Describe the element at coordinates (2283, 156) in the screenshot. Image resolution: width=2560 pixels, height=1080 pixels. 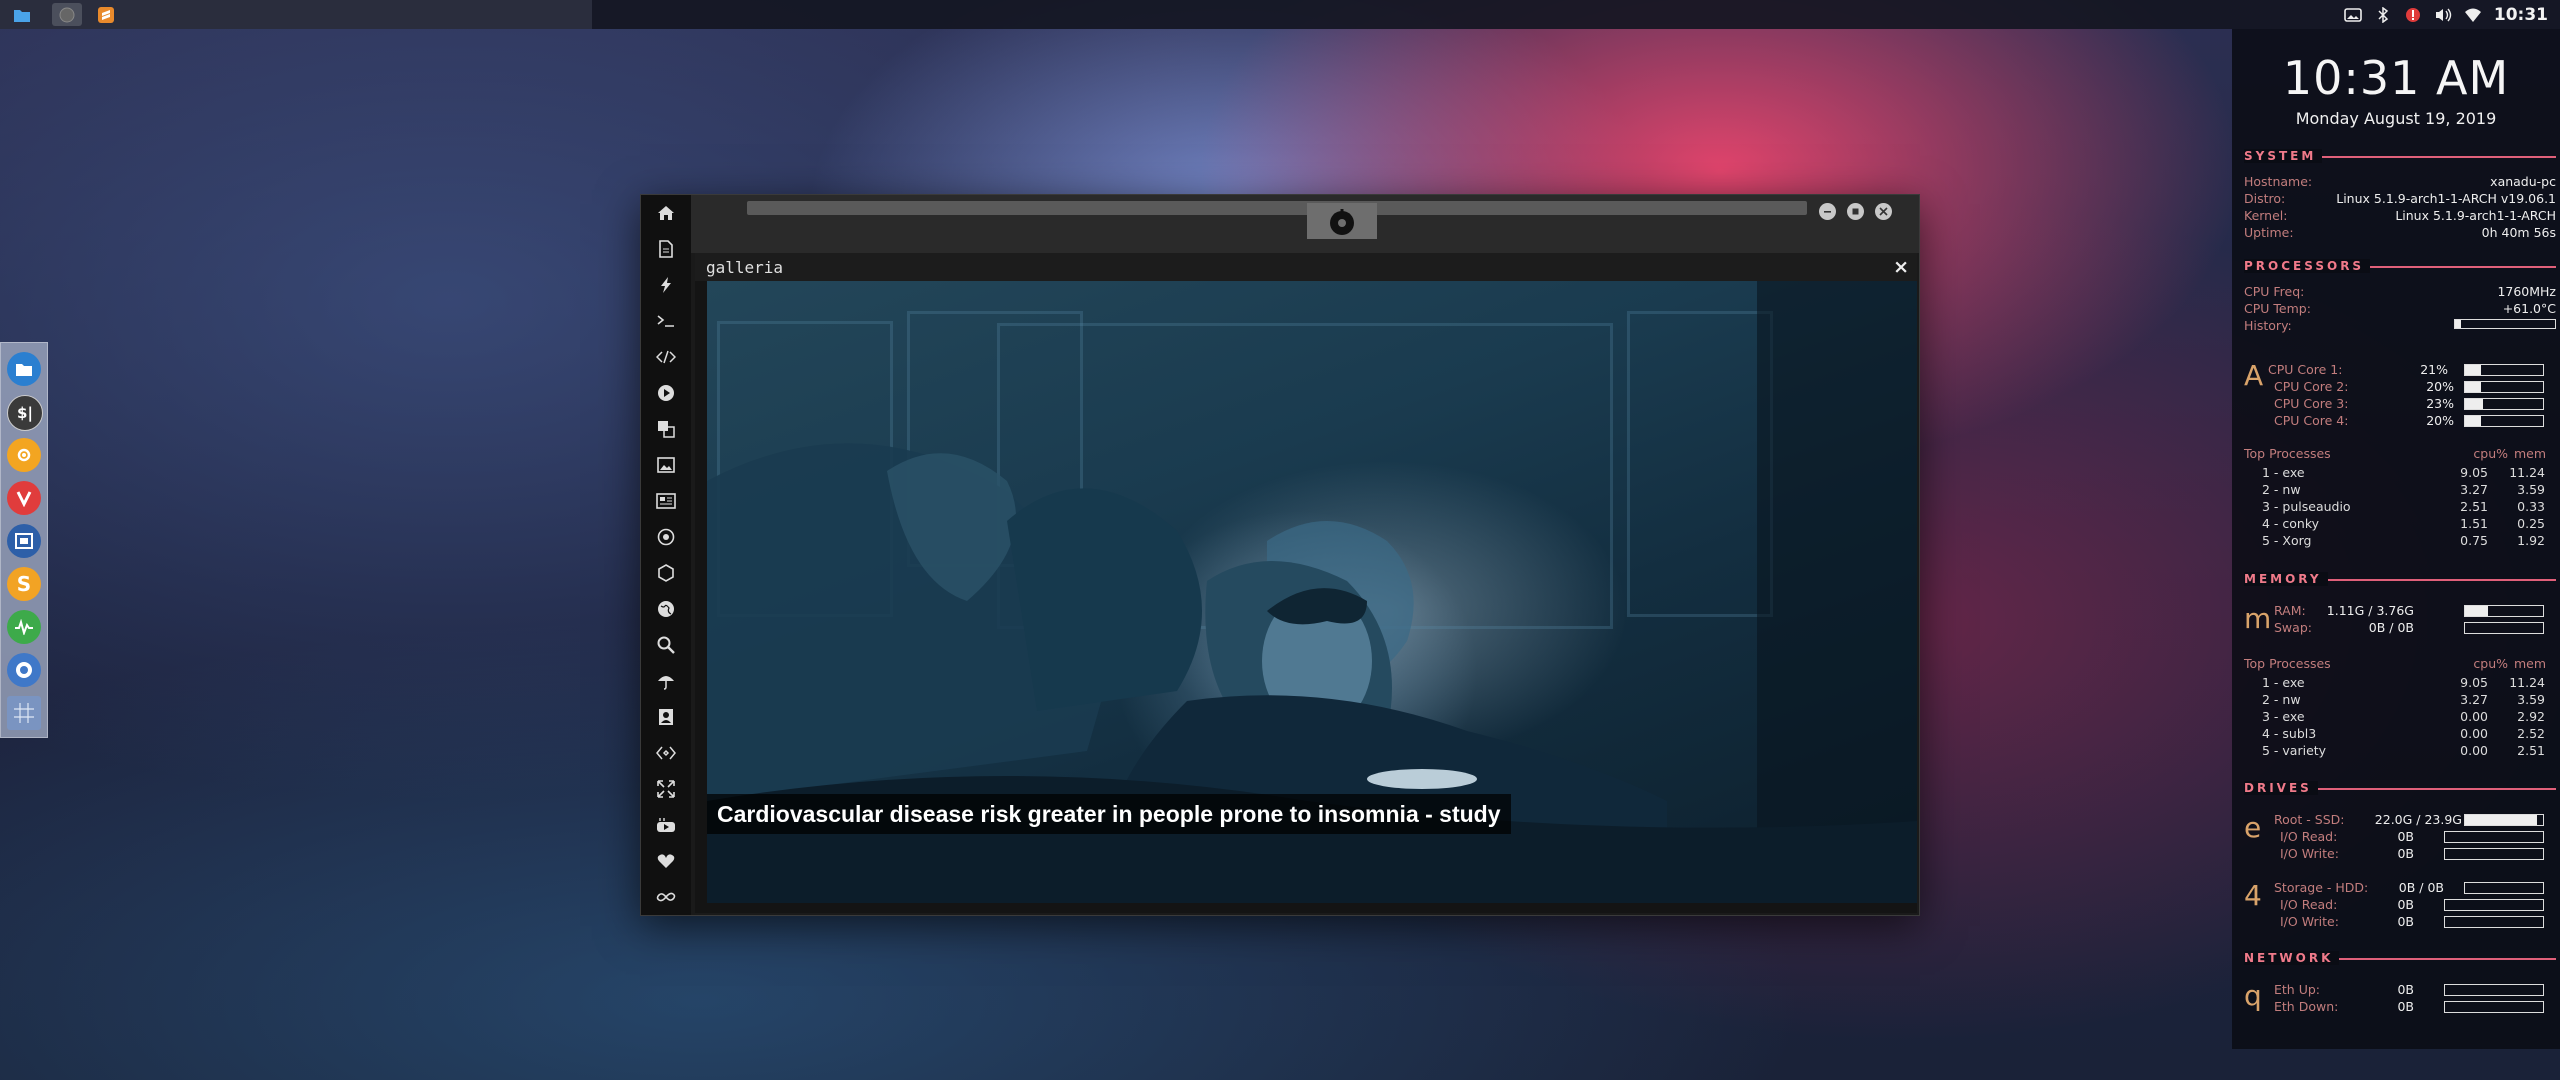
I see `section-title: SYSTEM` at that location.